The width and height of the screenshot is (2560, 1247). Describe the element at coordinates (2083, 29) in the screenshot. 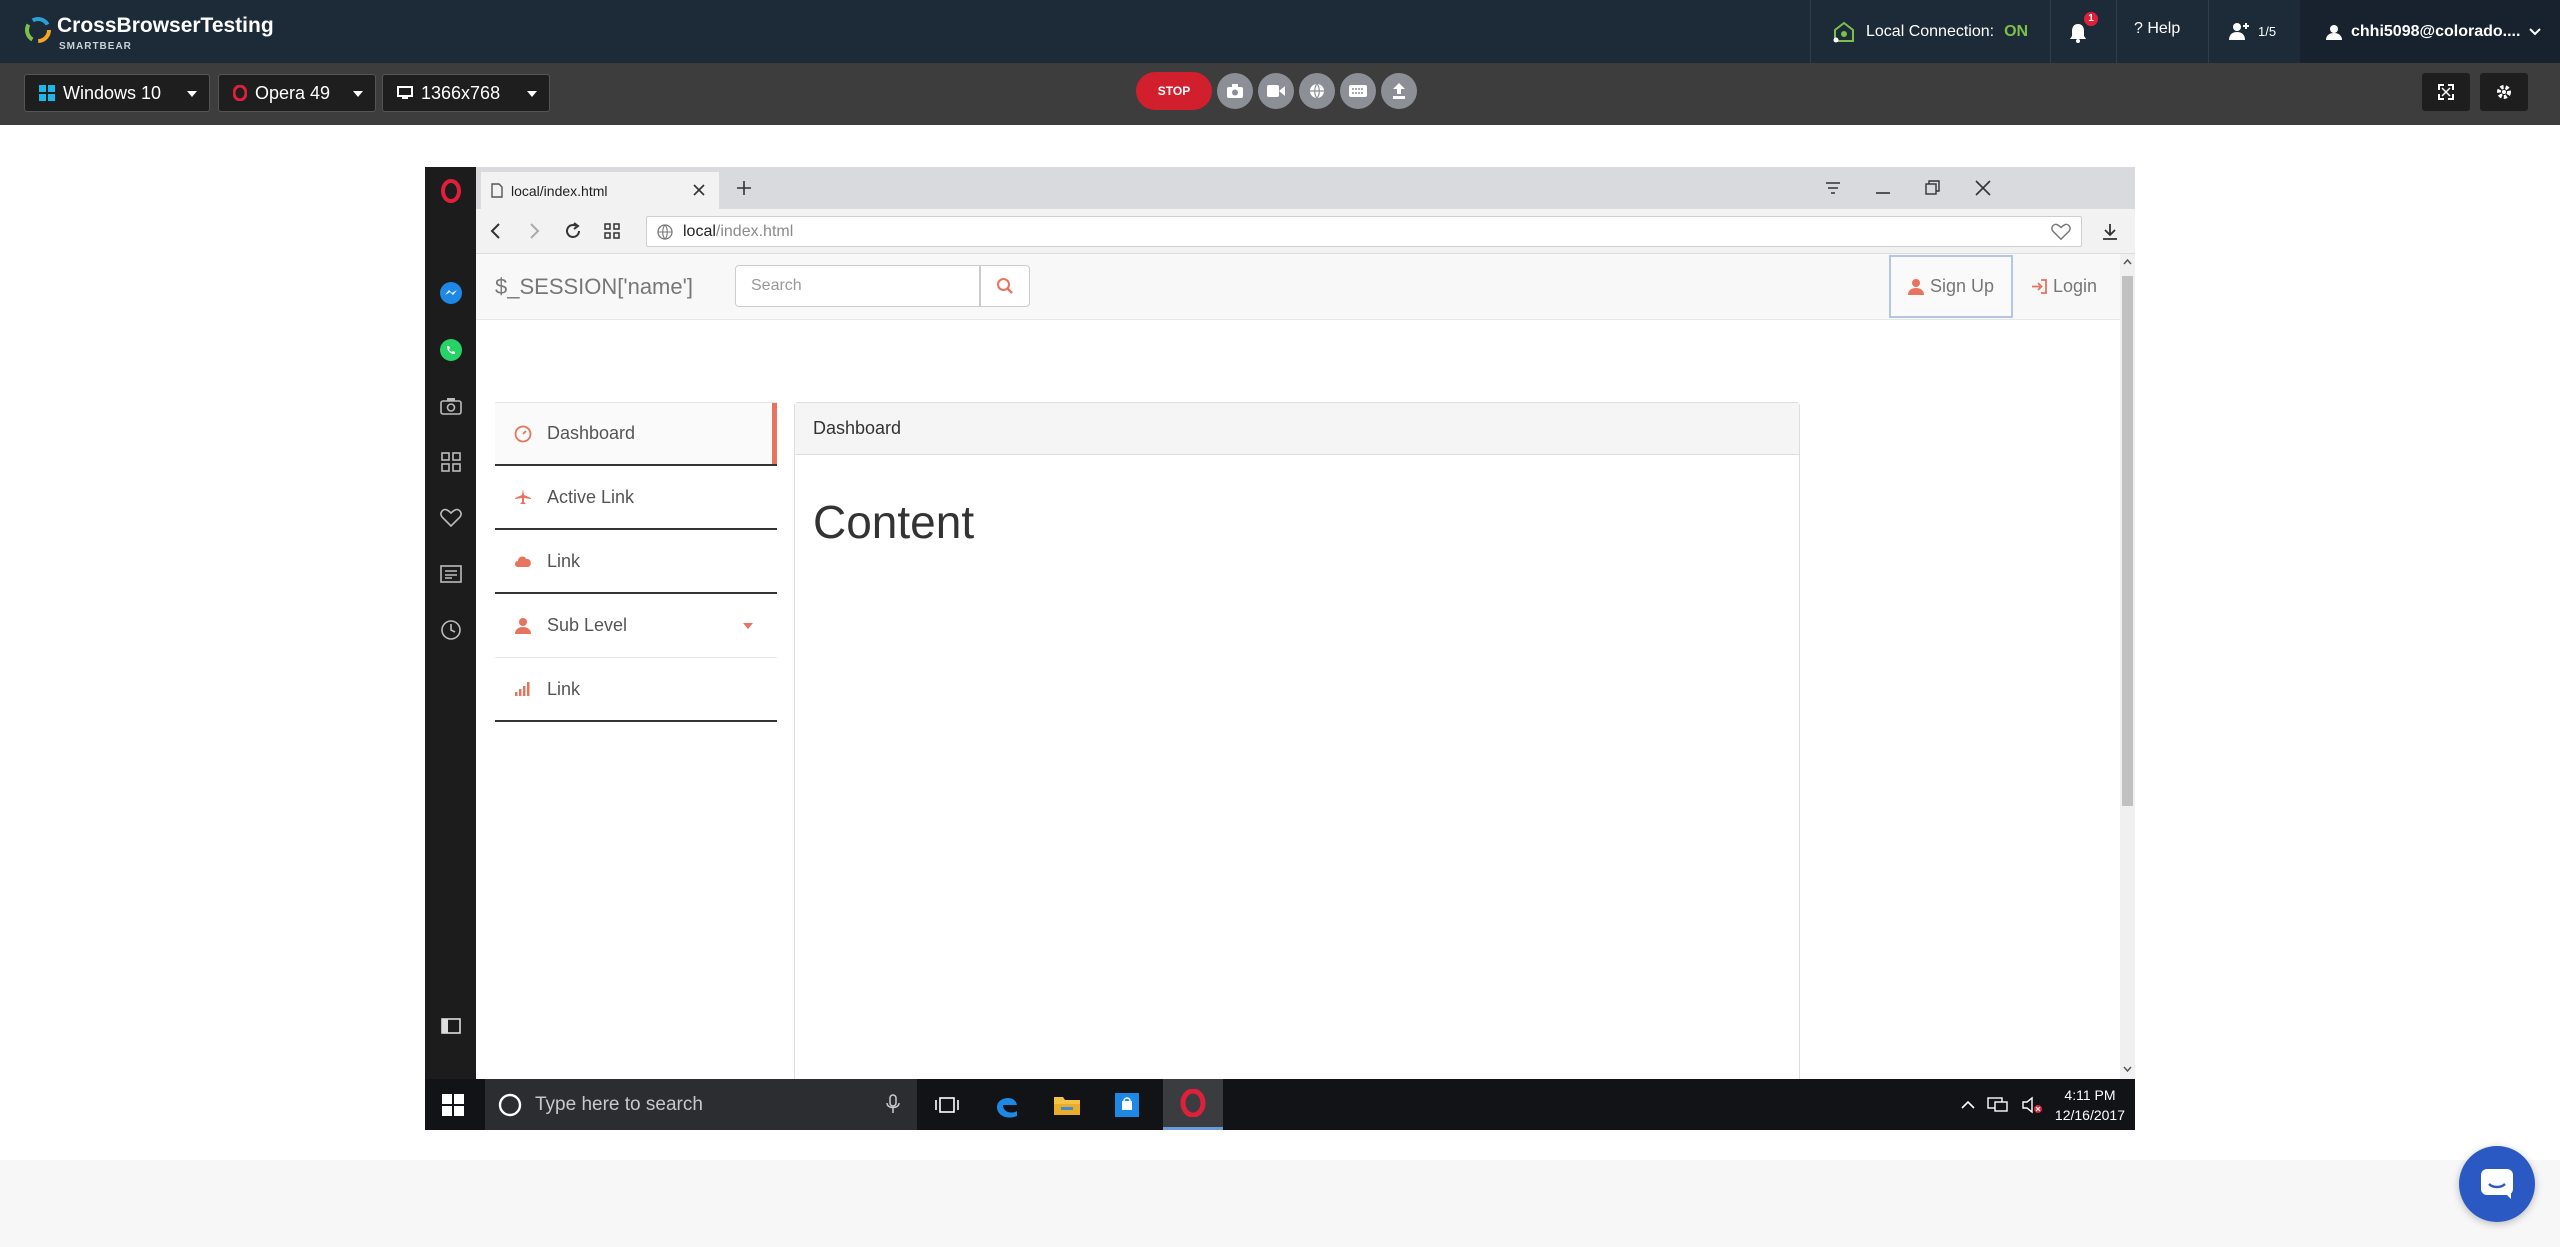

I see `notifications-button: 1` at that location.